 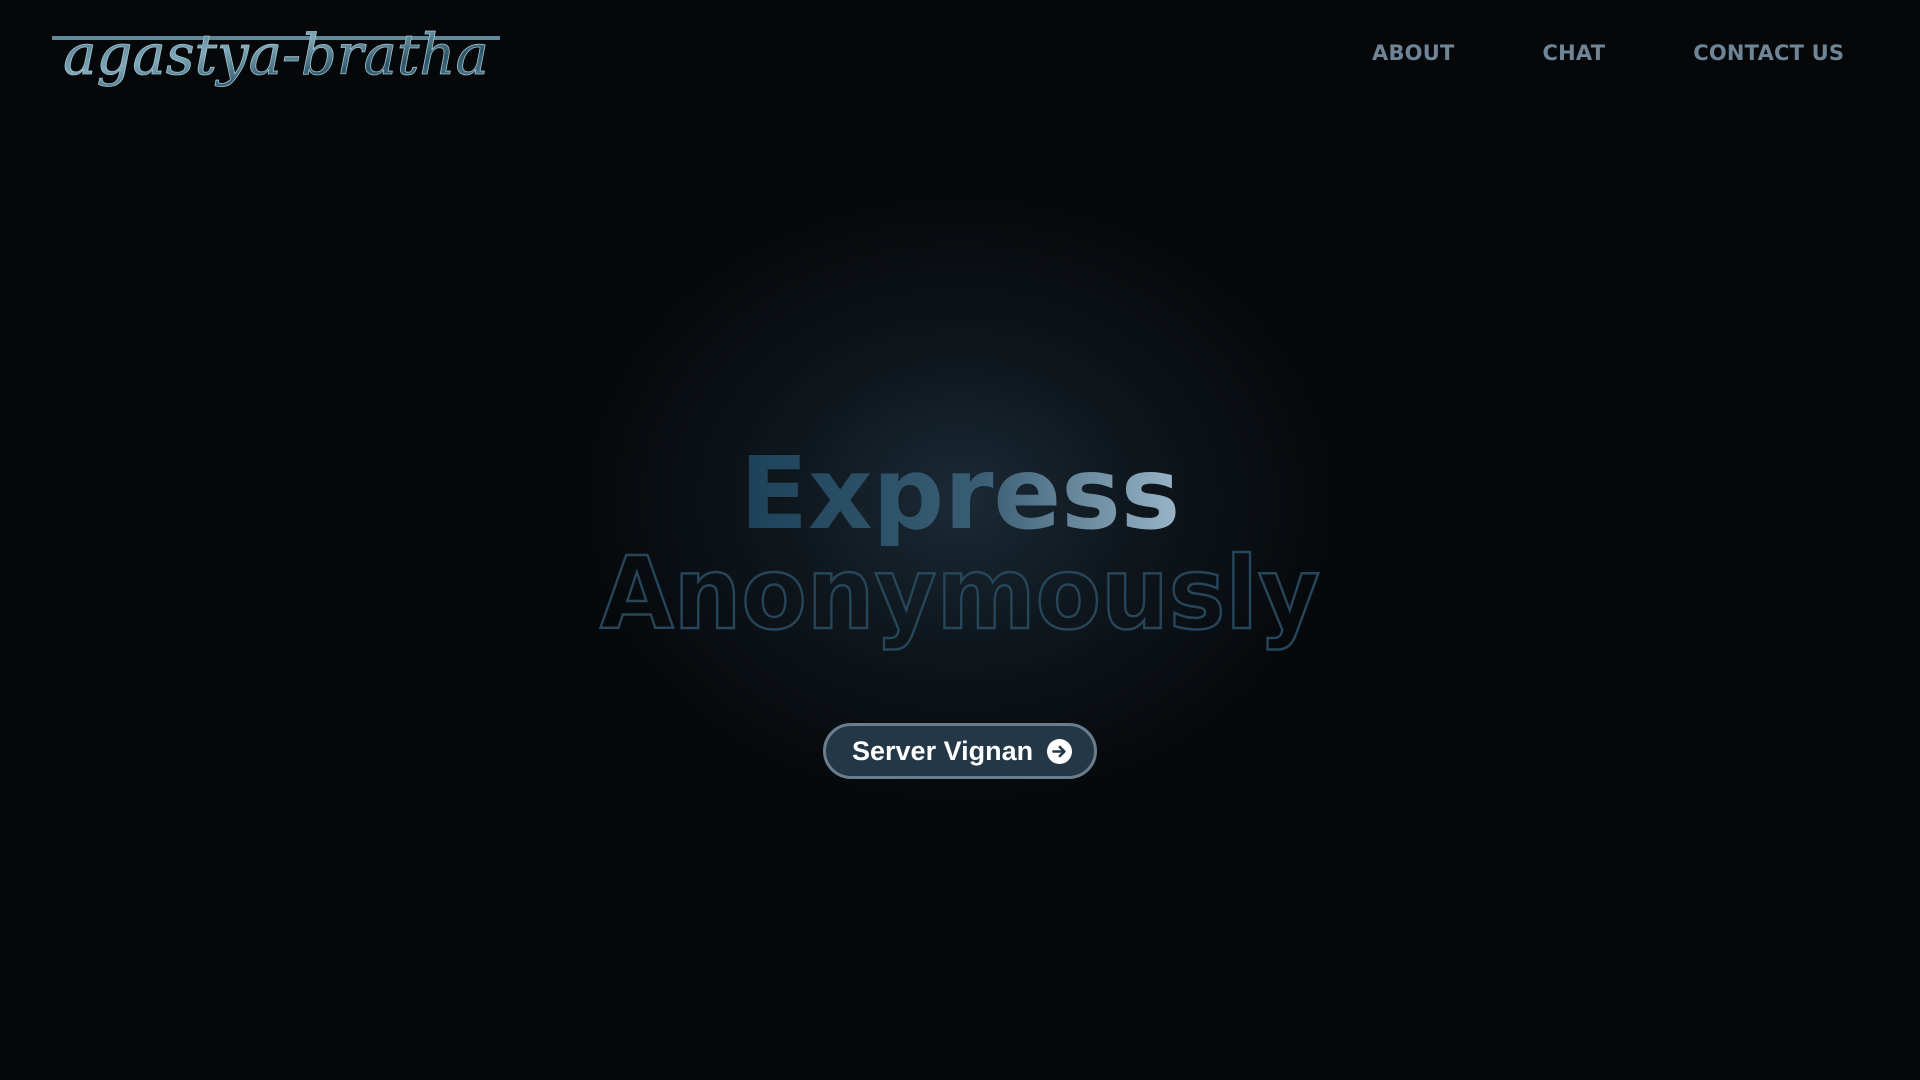 What do you see at coordinates (1608, 53) in the screenshot?
I see `top-nav: ABOUT CHAT CONTACT US` at bounding box center [1608, 53].